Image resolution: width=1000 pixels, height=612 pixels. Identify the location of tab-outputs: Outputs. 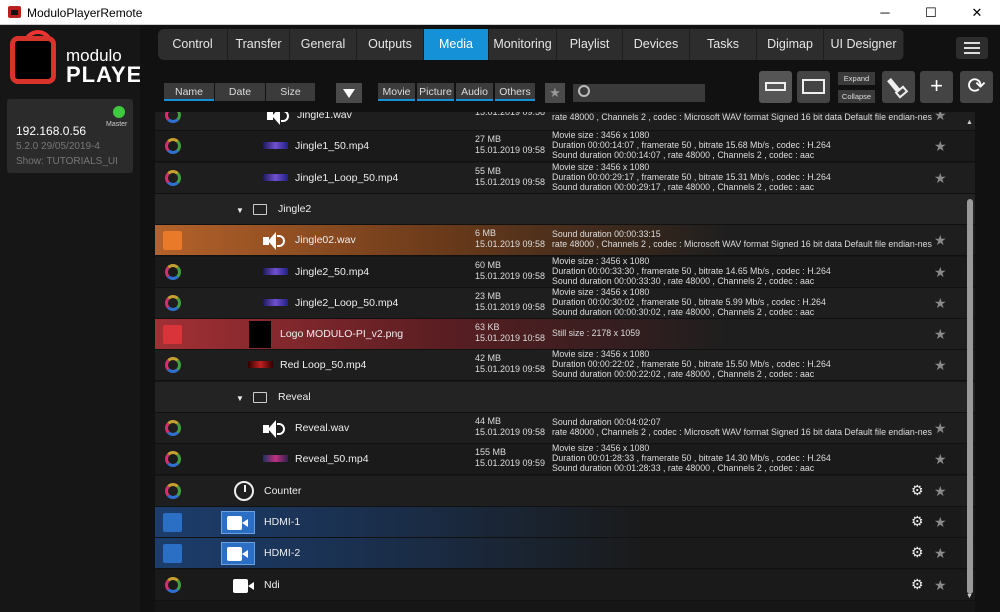
(390, 44).